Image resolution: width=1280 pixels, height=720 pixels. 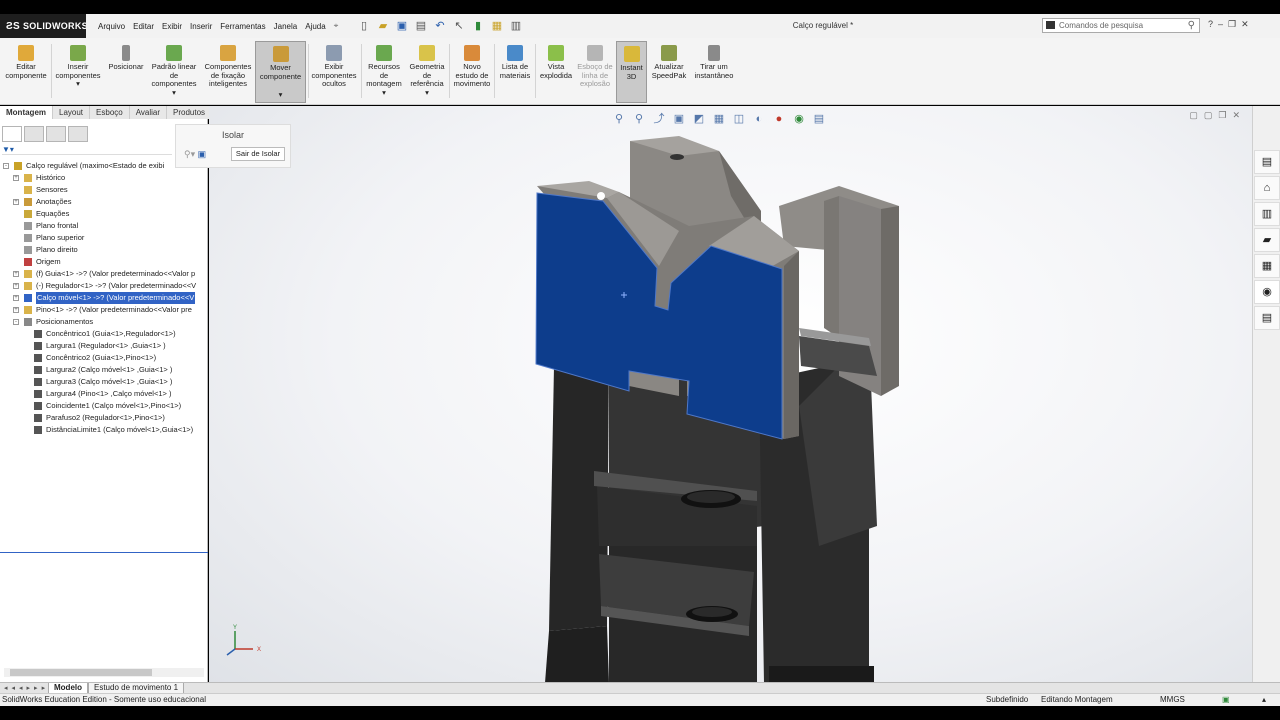 I want to click on insert-components-button: Inserir componentes ▾, so click(x=78, y=65).